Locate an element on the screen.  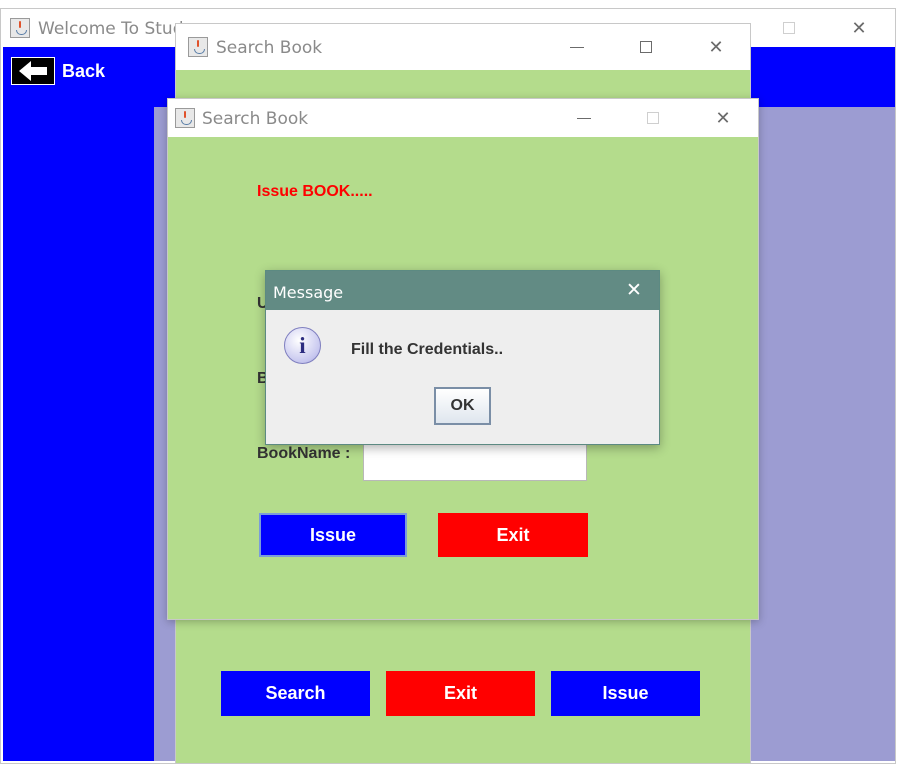
issue-button: Issue is located at coordinates (625, 693).